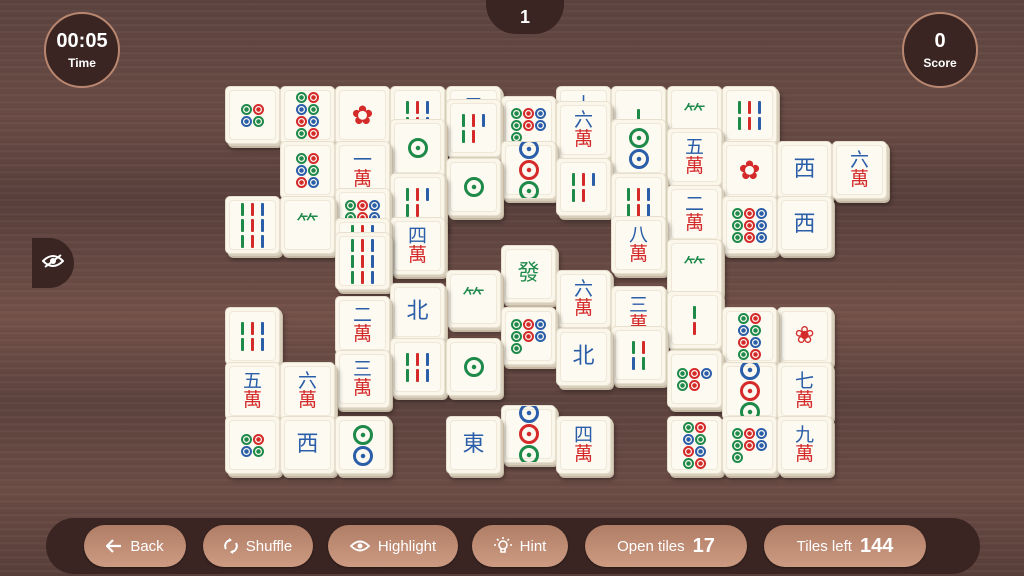 This screenshot has width=1024, height=576. What do you see at coordinates (520, 546) in the screenshot?
I see `hint-button: Hint` at bounding box center [520, 546].